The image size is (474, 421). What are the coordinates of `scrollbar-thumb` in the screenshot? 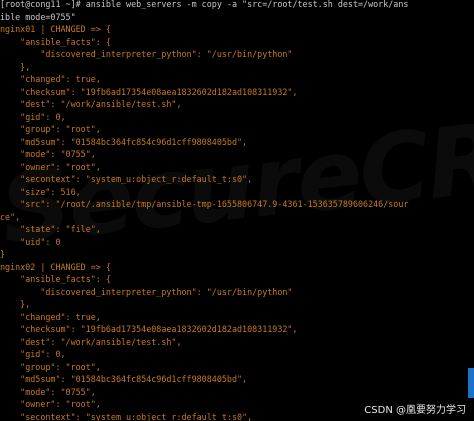 It's located at (471, 383).